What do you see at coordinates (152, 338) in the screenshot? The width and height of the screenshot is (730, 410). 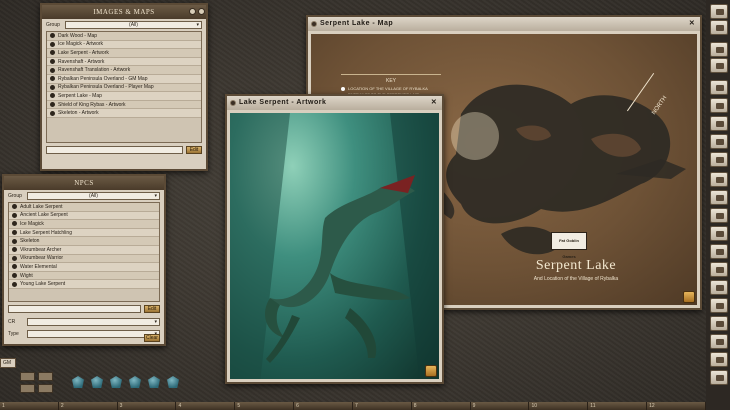 I see `npcs-clear-button: Clear` at bounding box center [152, 338].